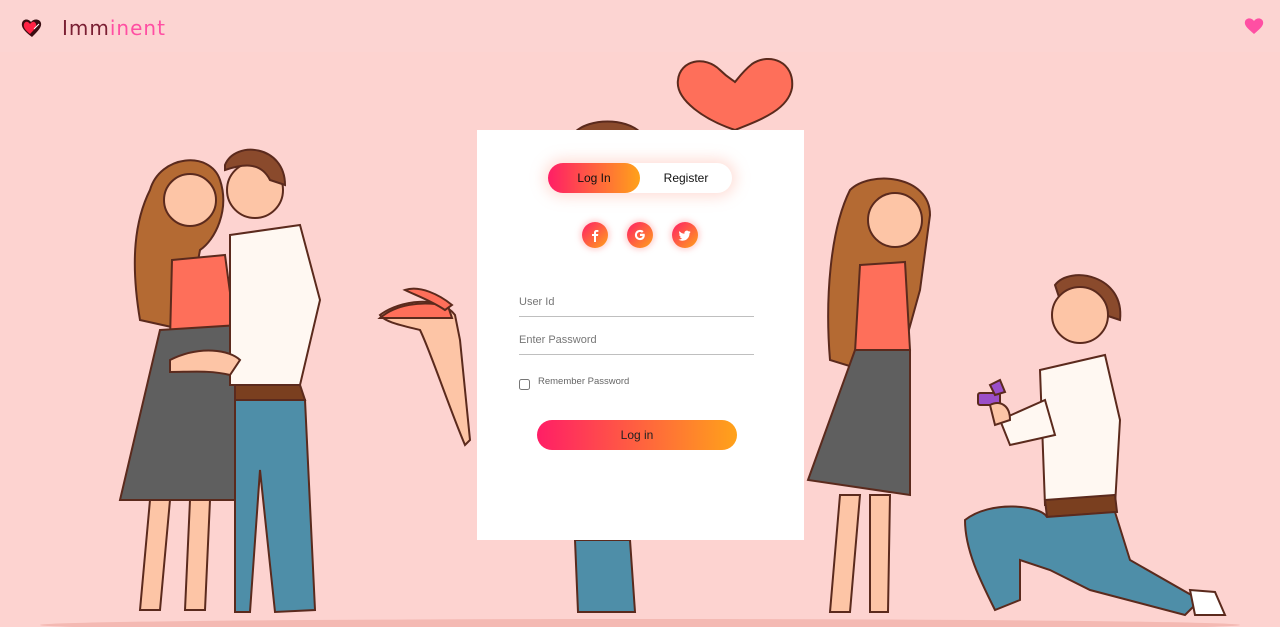 The image size is (1280, 627). I want to click on password-input, so click(636, 340).